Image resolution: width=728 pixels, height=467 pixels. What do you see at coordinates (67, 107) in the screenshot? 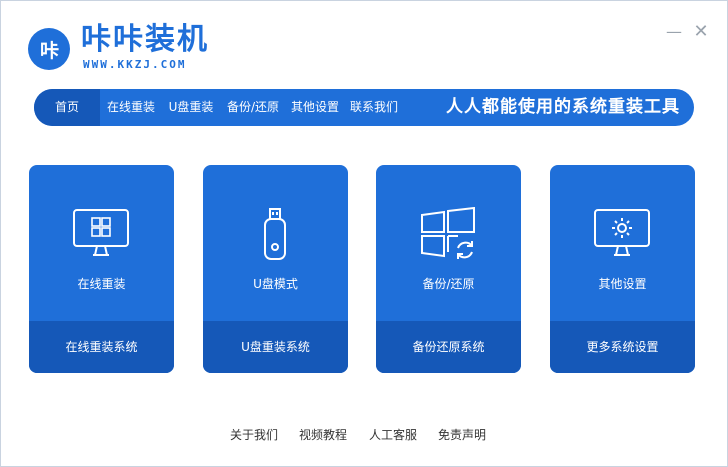
I see `nav-item-home: 首页` at bounding box center [67, 107].